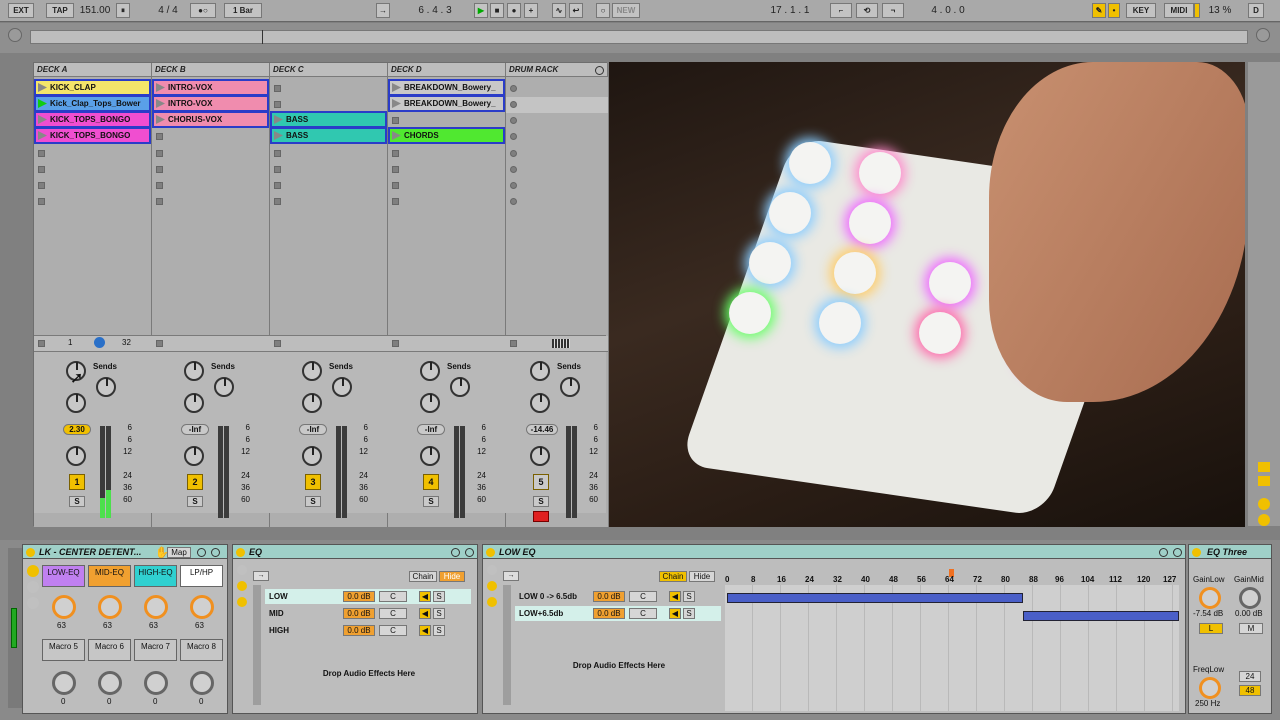  I want to click on record-icon: ●, so click(514, 10).